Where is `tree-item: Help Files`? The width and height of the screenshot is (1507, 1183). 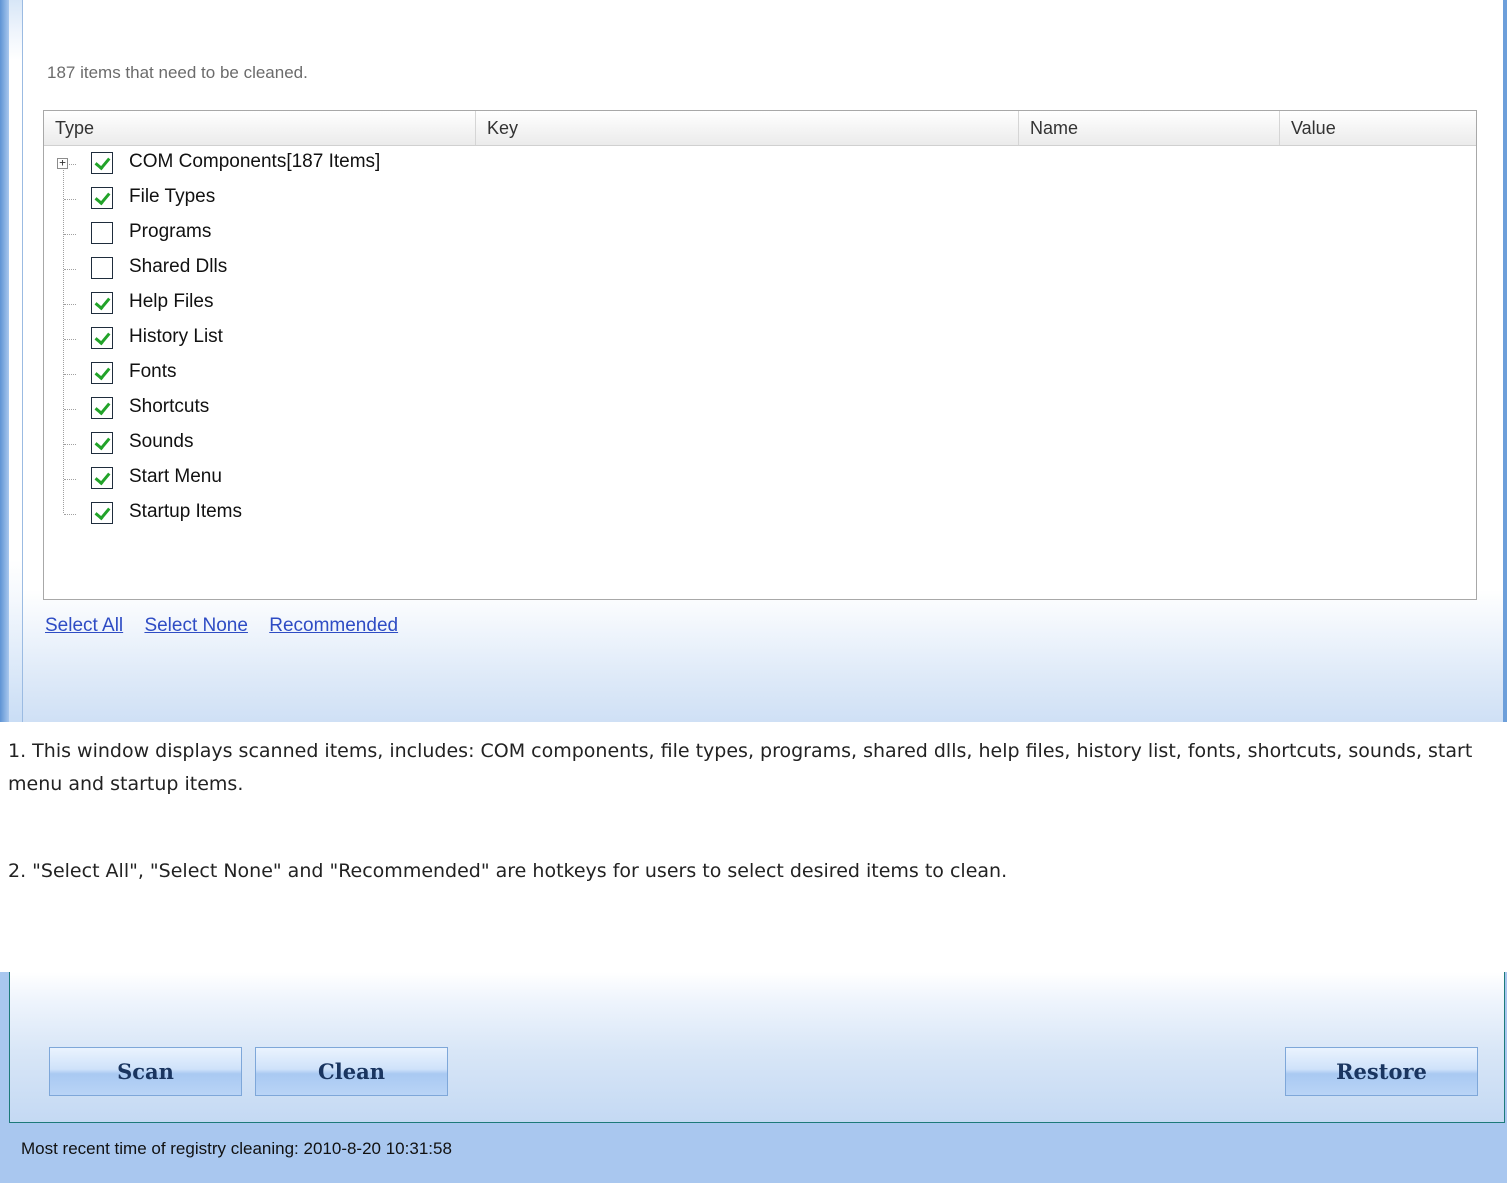
tree-item: Help Files is located at coordinates (344, 304).